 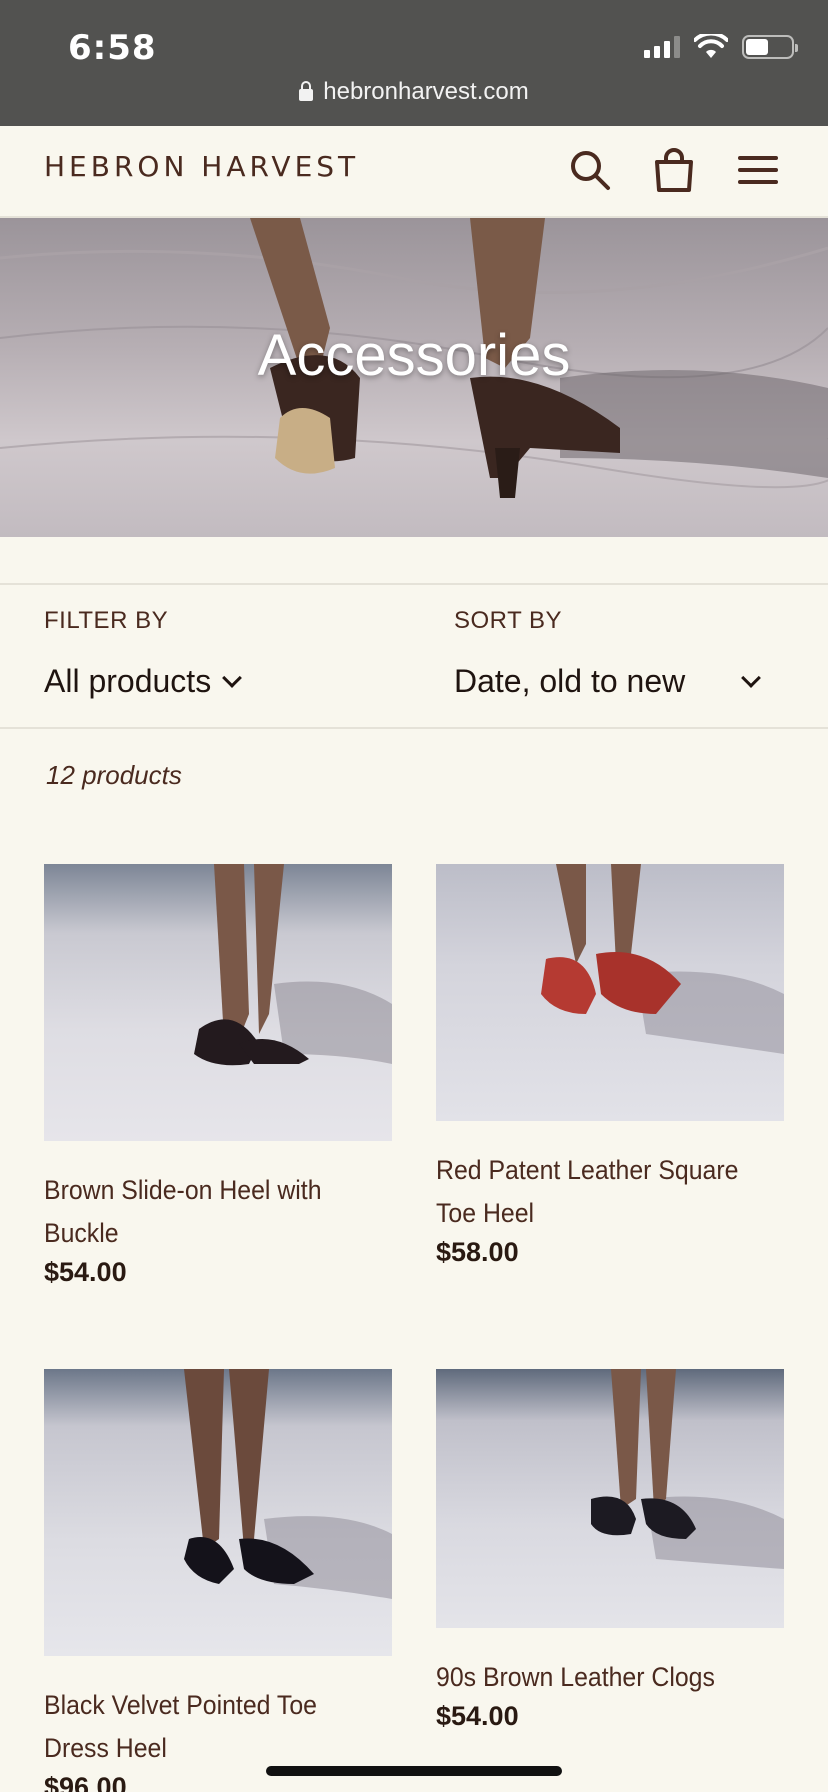 What do you see at coordinates (114, 775) in the screenshot?
I see `product-count: 12 products` at bounding box center [114, 775].